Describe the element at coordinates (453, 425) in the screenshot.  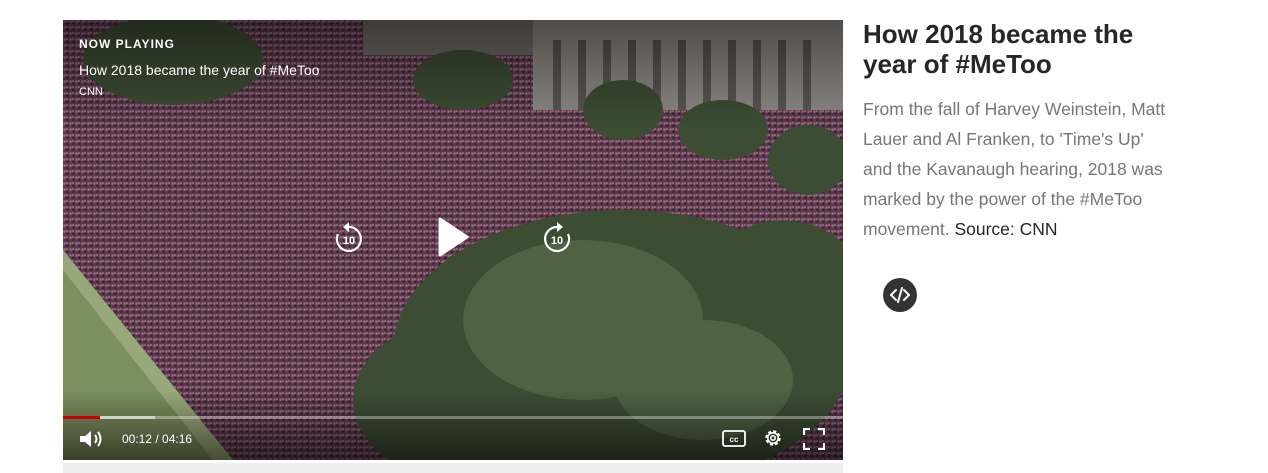
I see `controls-overlay` at that location.